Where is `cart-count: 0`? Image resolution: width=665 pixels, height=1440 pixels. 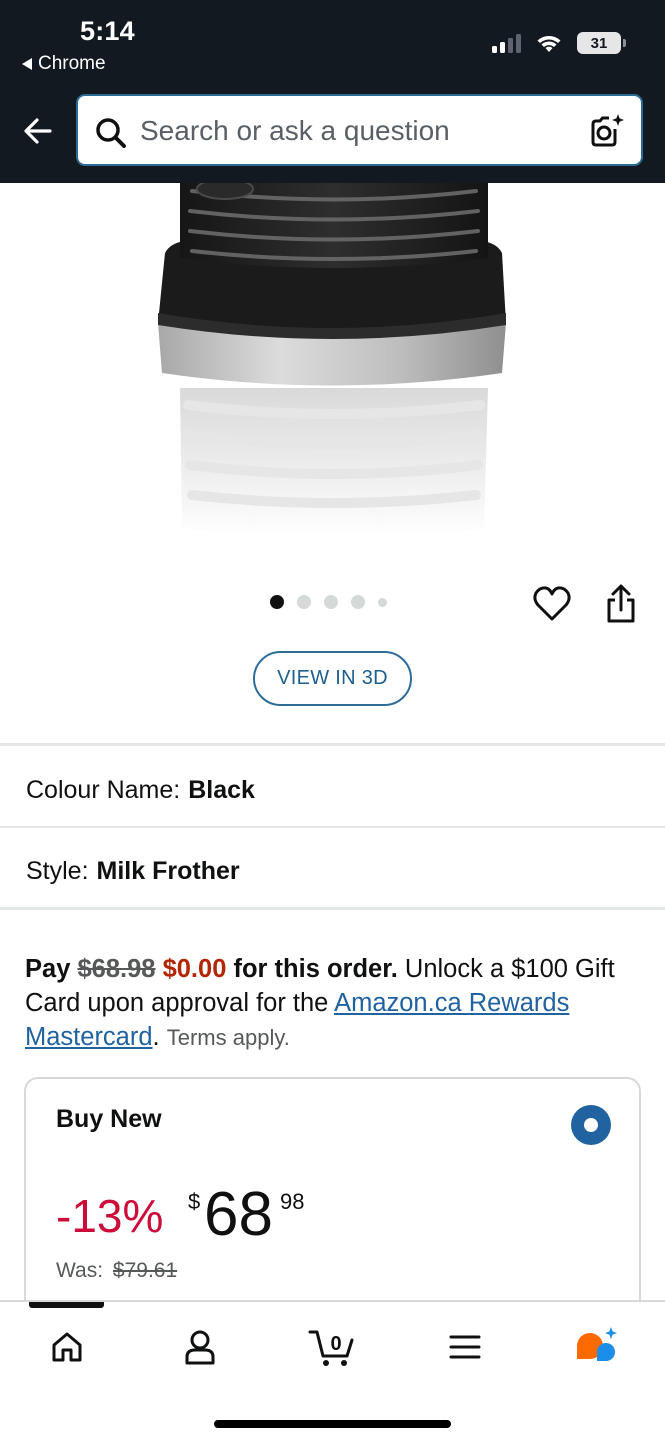 cart-count: 0 is located at coordinates (335, 1344).